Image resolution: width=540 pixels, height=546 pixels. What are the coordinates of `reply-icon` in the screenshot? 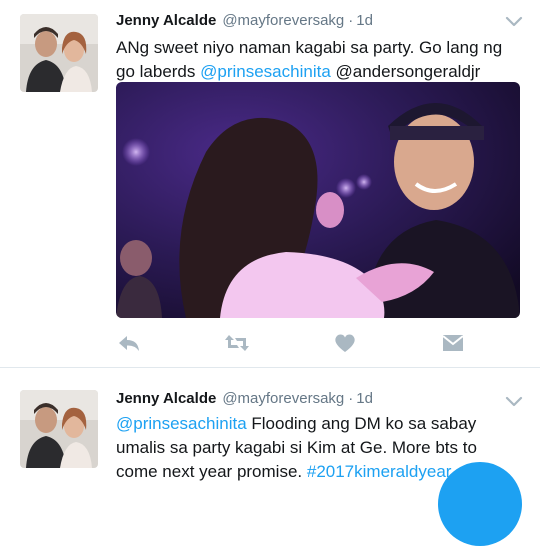 It's located at (129, 343).